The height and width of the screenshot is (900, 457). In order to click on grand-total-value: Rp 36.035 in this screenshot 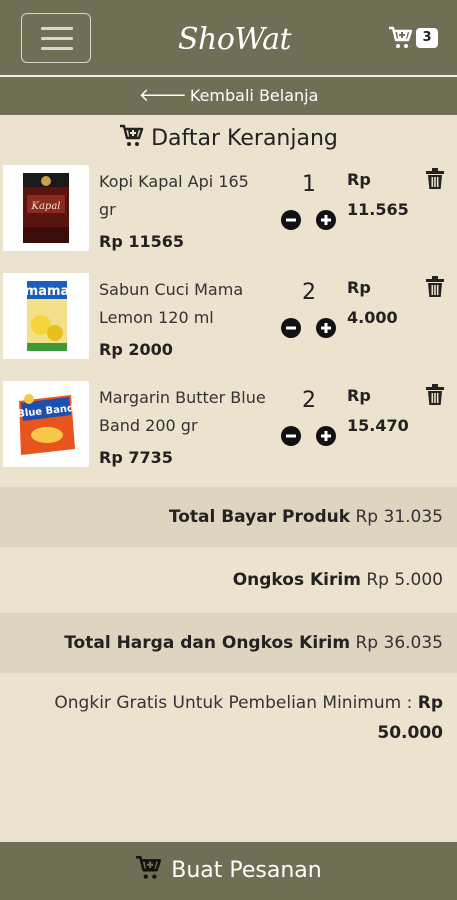, I will do `click(399, 643)`.